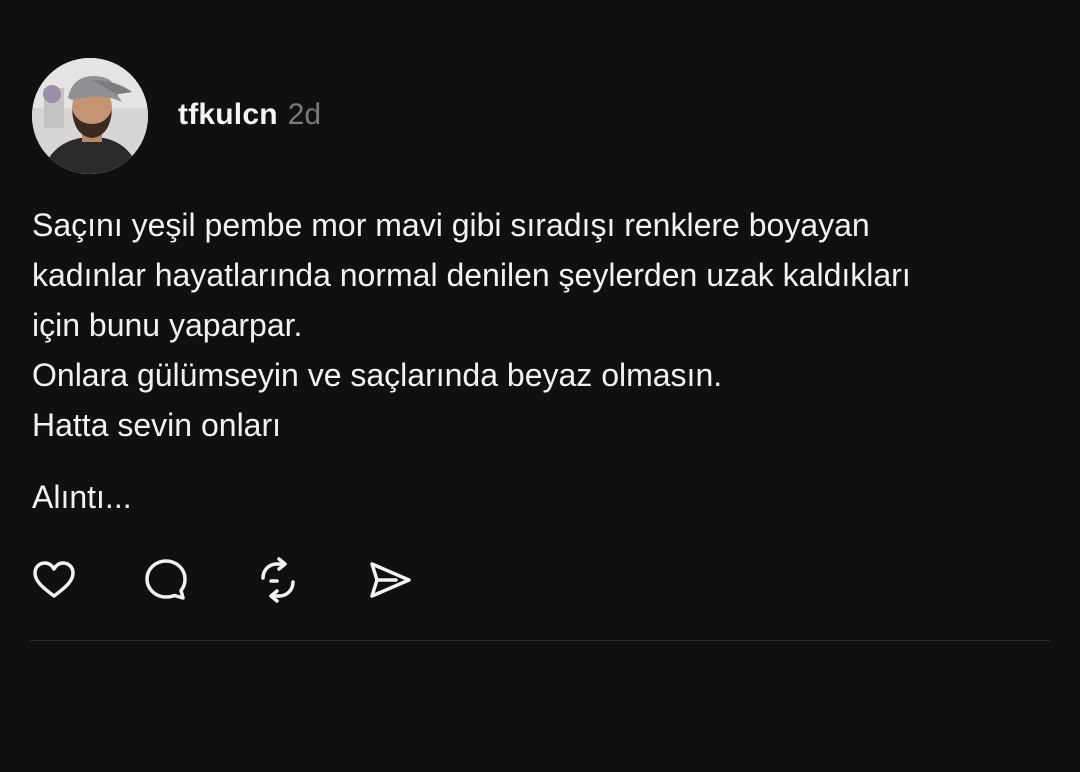 This screenshot has width=1080, height=772. What do you see at coordinates (540, 640) in the screenshot?
I see `divider` at bounding box center [540, 640].